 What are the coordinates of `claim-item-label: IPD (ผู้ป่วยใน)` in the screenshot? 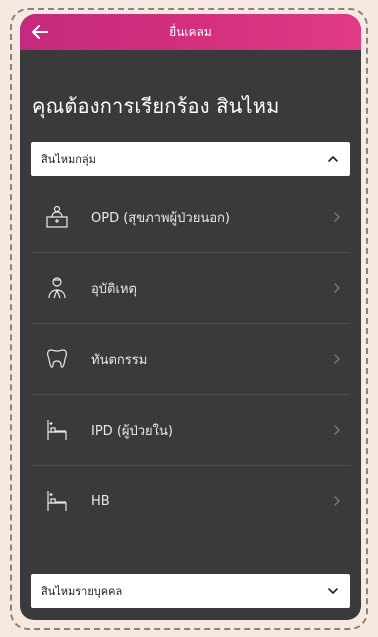 It's located at (132, 431).